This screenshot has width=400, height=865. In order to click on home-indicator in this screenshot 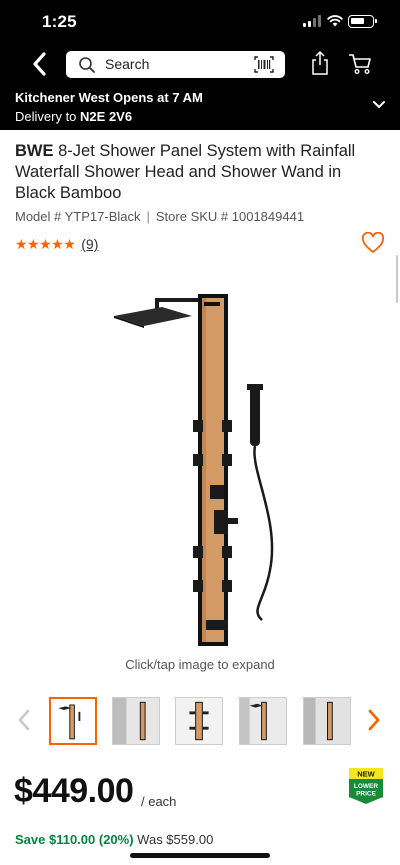, I will do `click(200, 855)`.